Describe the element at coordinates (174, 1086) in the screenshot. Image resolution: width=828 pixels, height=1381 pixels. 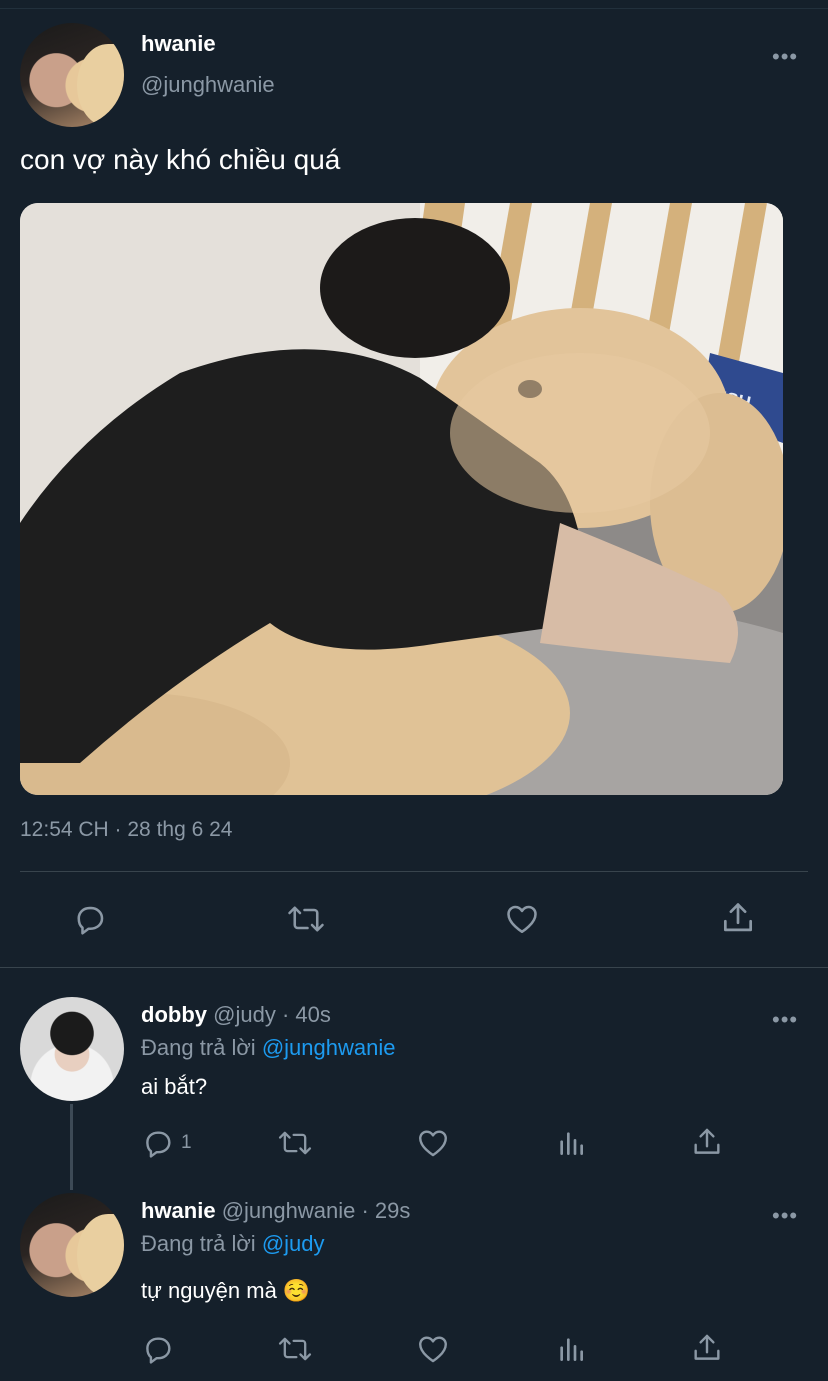
I see `reply-text: ai bắt?` at that location.